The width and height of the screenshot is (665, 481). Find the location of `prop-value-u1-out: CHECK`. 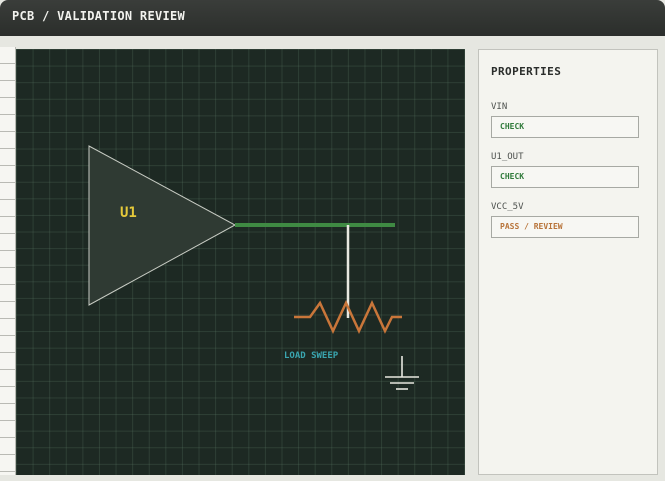

prop-value-u1-out: CHECK is located at coordinates (565, 177).